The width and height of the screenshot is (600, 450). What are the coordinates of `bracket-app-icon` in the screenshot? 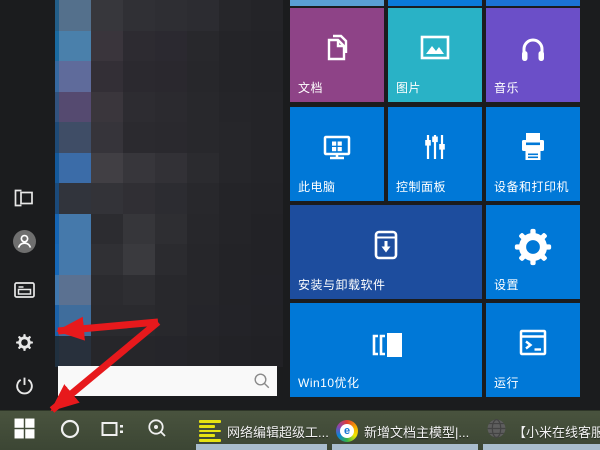 It's located at (386, 345).